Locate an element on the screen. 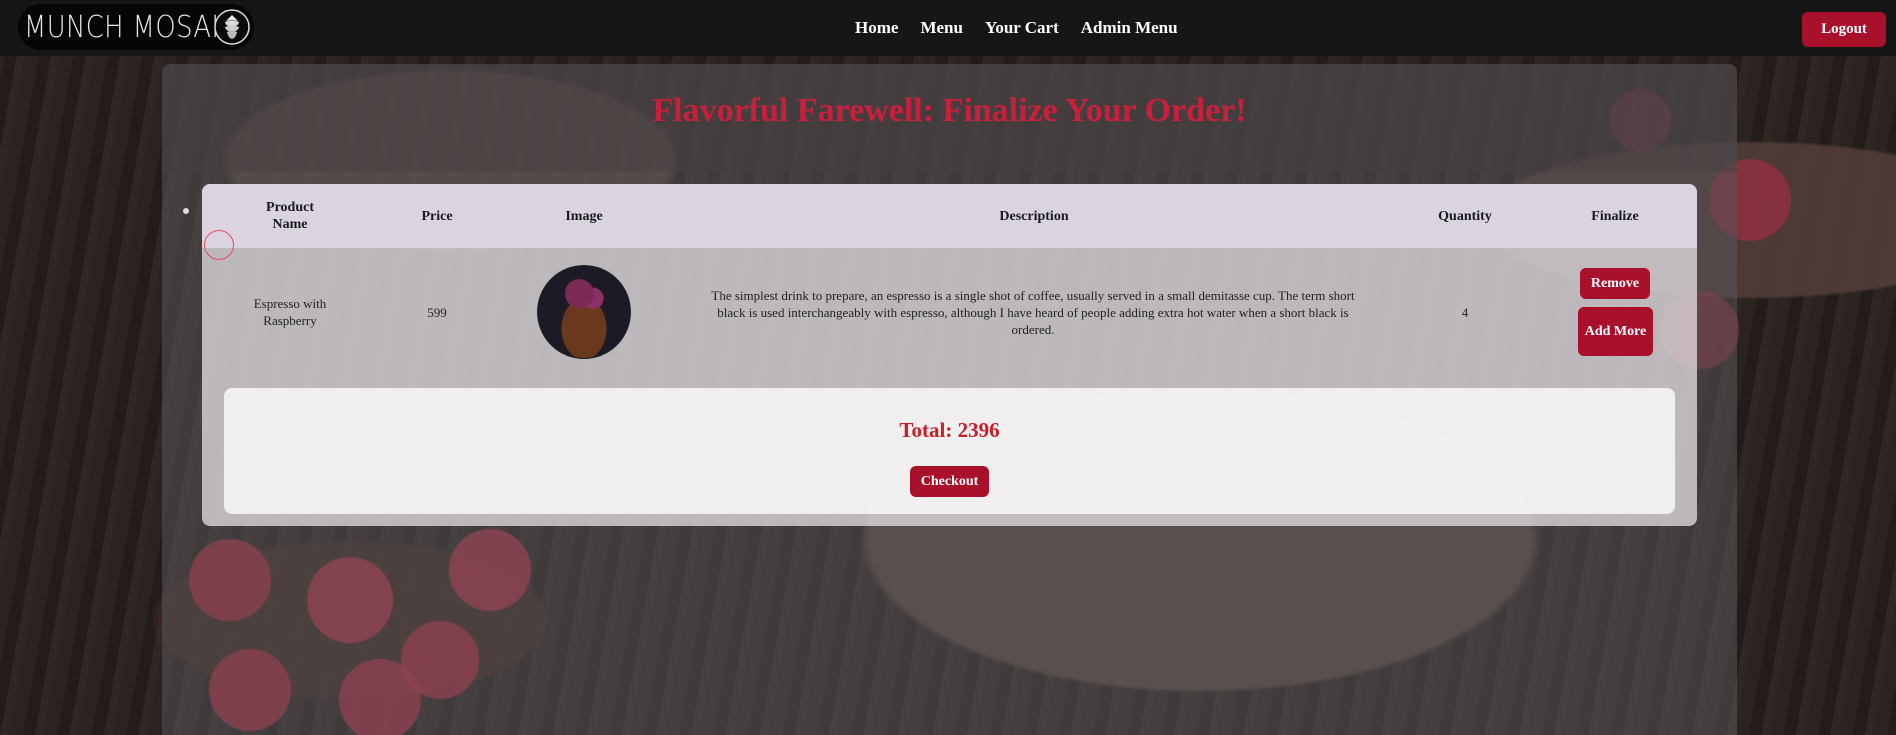 The width and height of the screenshot is (1896, 735). cart-row-price: 599 is located at coordinates (437, 312).